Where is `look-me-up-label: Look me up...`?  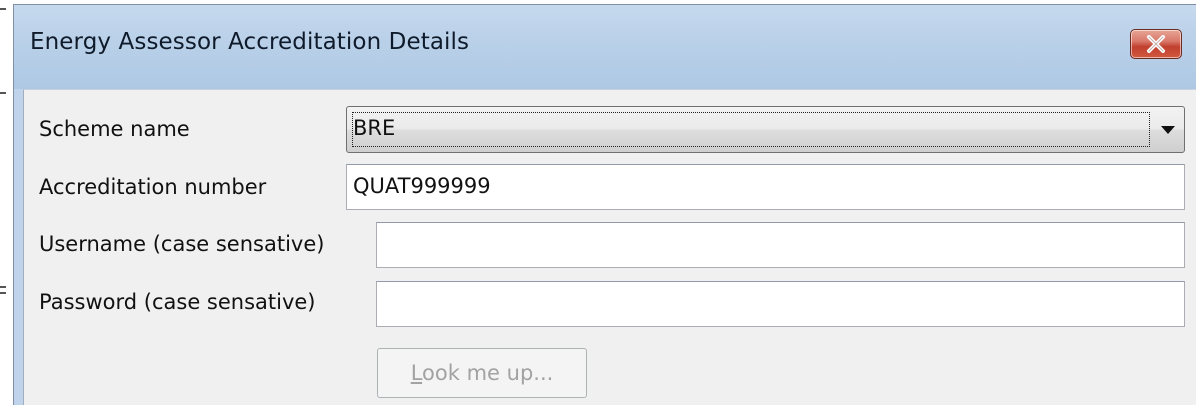 look-me-up-label: Look me up... is located at coordinates (482, 373).